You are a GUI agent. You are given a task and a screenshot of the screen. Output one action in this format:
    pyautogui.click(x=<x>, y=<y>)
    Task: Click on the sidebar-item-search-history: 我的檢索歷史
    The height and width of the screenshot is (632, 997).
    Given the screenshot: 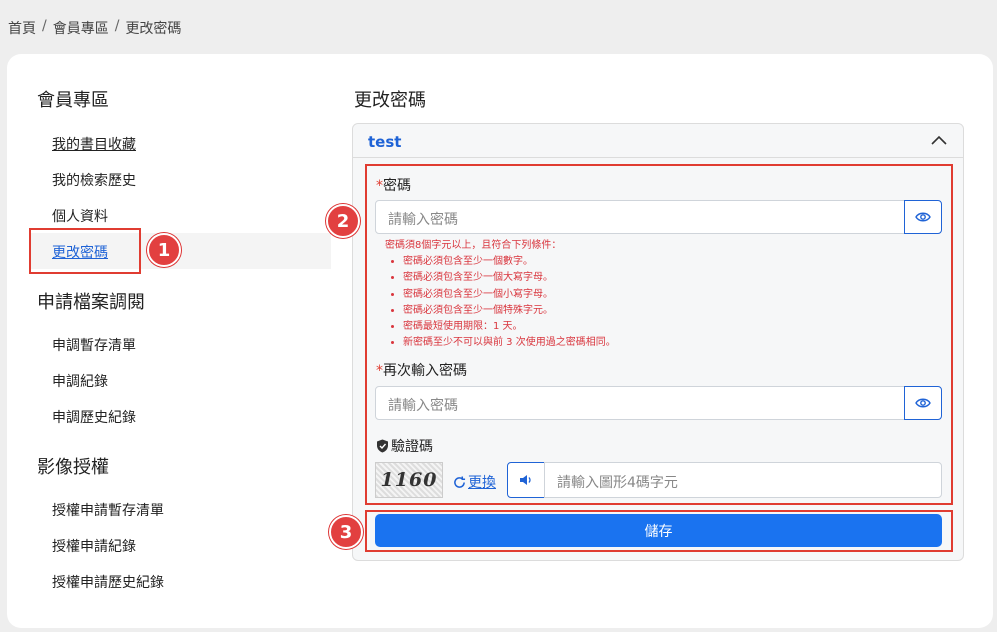 What is the action you would take?
    pyautogui.click(x=94, y=180)
    